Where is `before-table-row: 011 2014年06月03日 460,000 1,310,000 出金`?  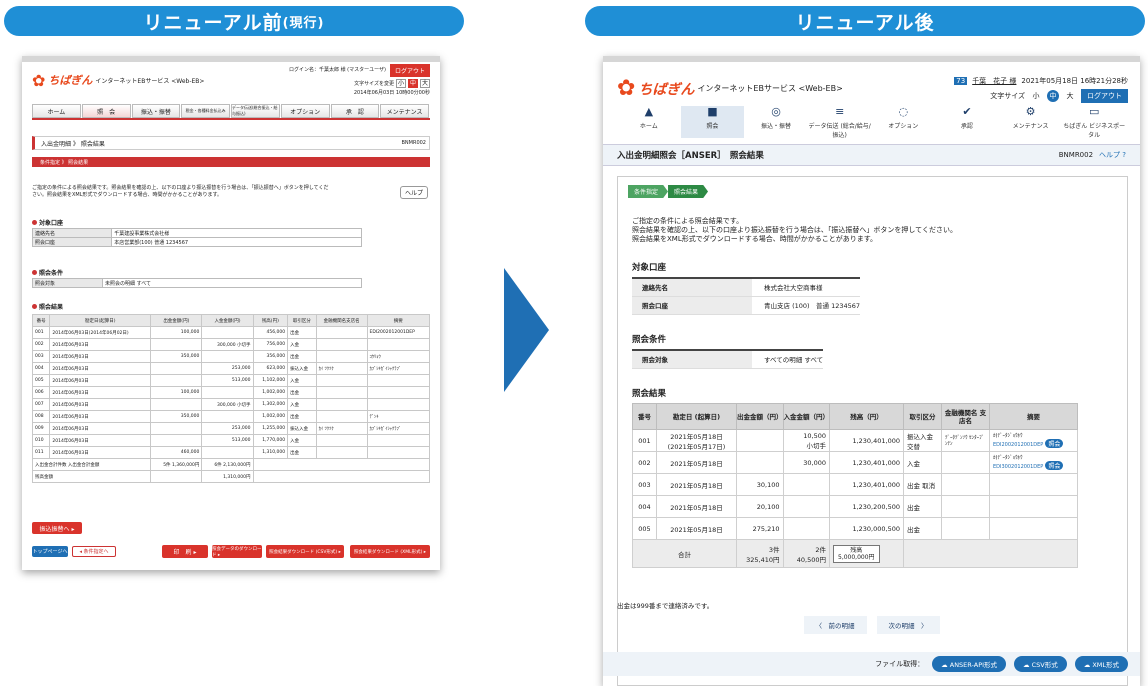 before-table-row: 011 2014年06月03日 460,000 1,310,000 出金 is located at coordinates (231, 452).